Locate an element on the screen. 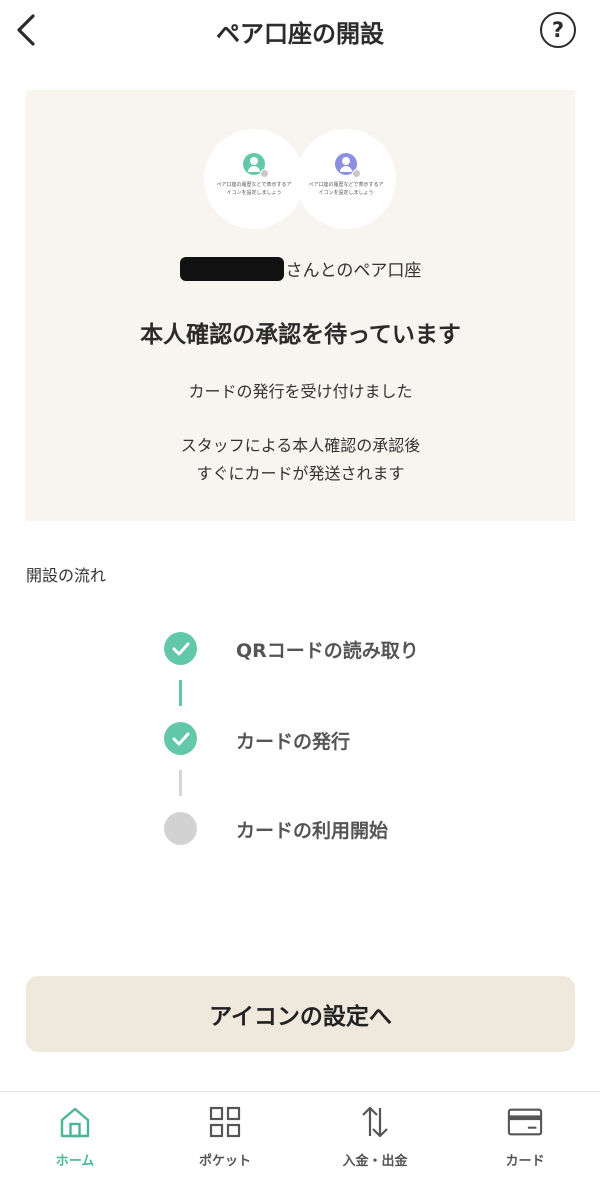 Image resolution: width=600 pixels, height=1179 pixels. page-title: ペア口座の開設 is located at coordinates (300, 34).